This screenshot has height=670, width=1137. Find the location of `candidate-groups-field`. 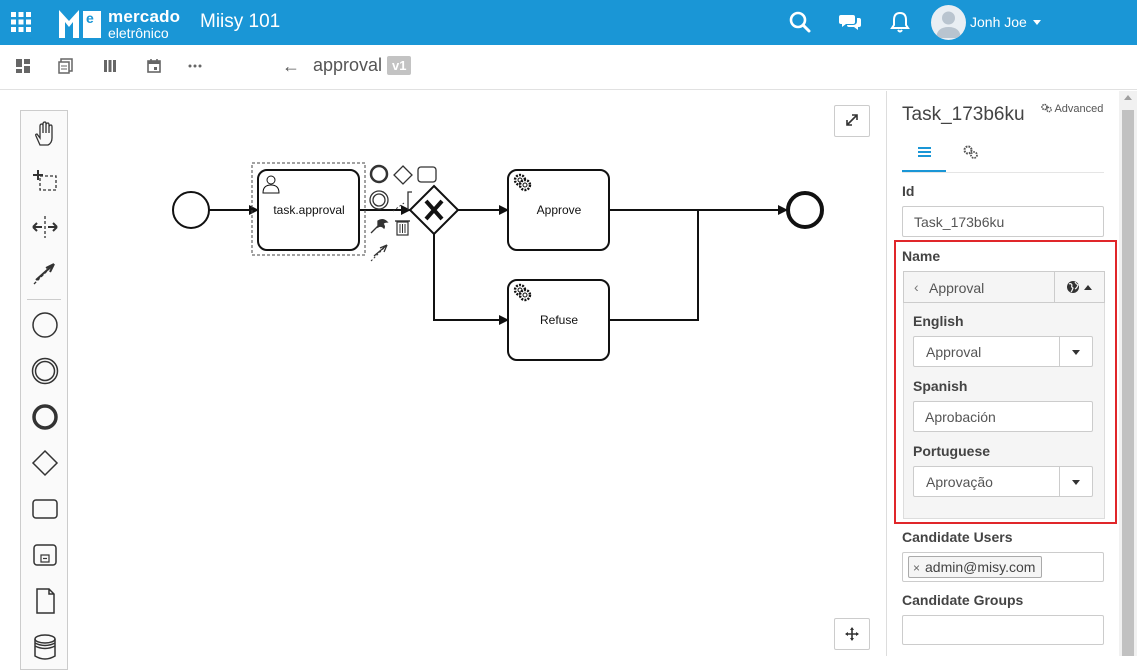

candidate-groups-field is located at coordinates (1003, 630).